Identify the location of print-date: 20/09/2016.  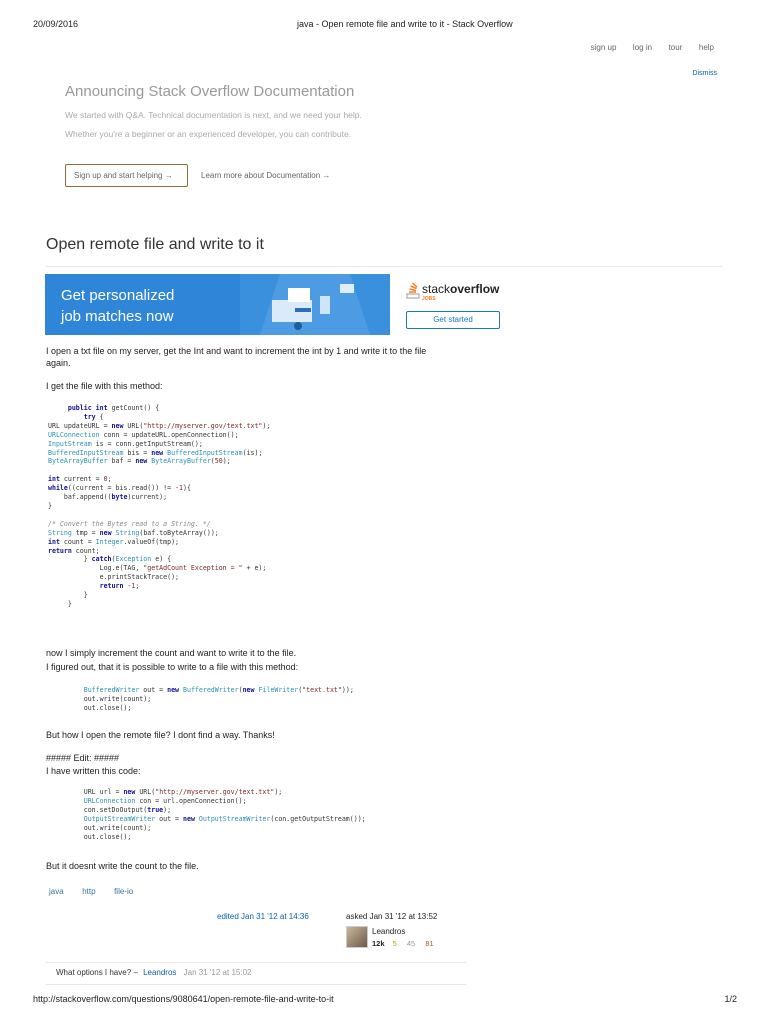
(56, 24).